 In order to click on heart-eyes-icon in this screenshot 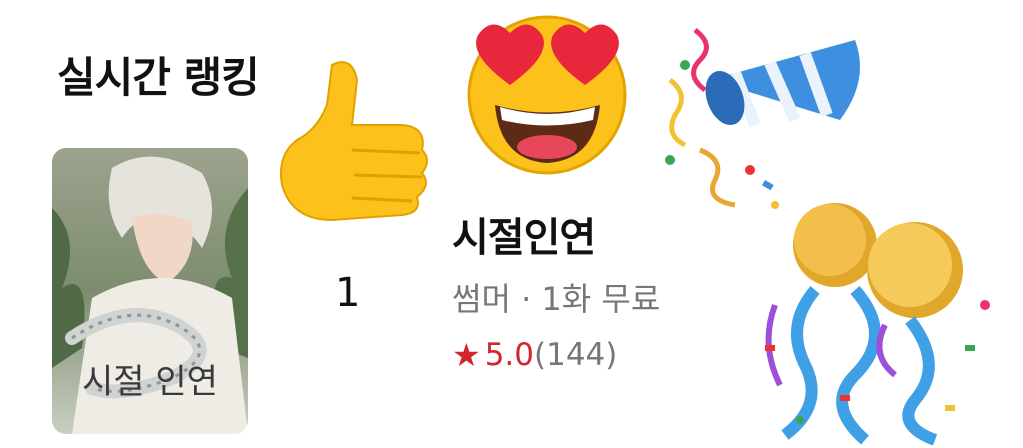, I will do `click(547, 95)`.